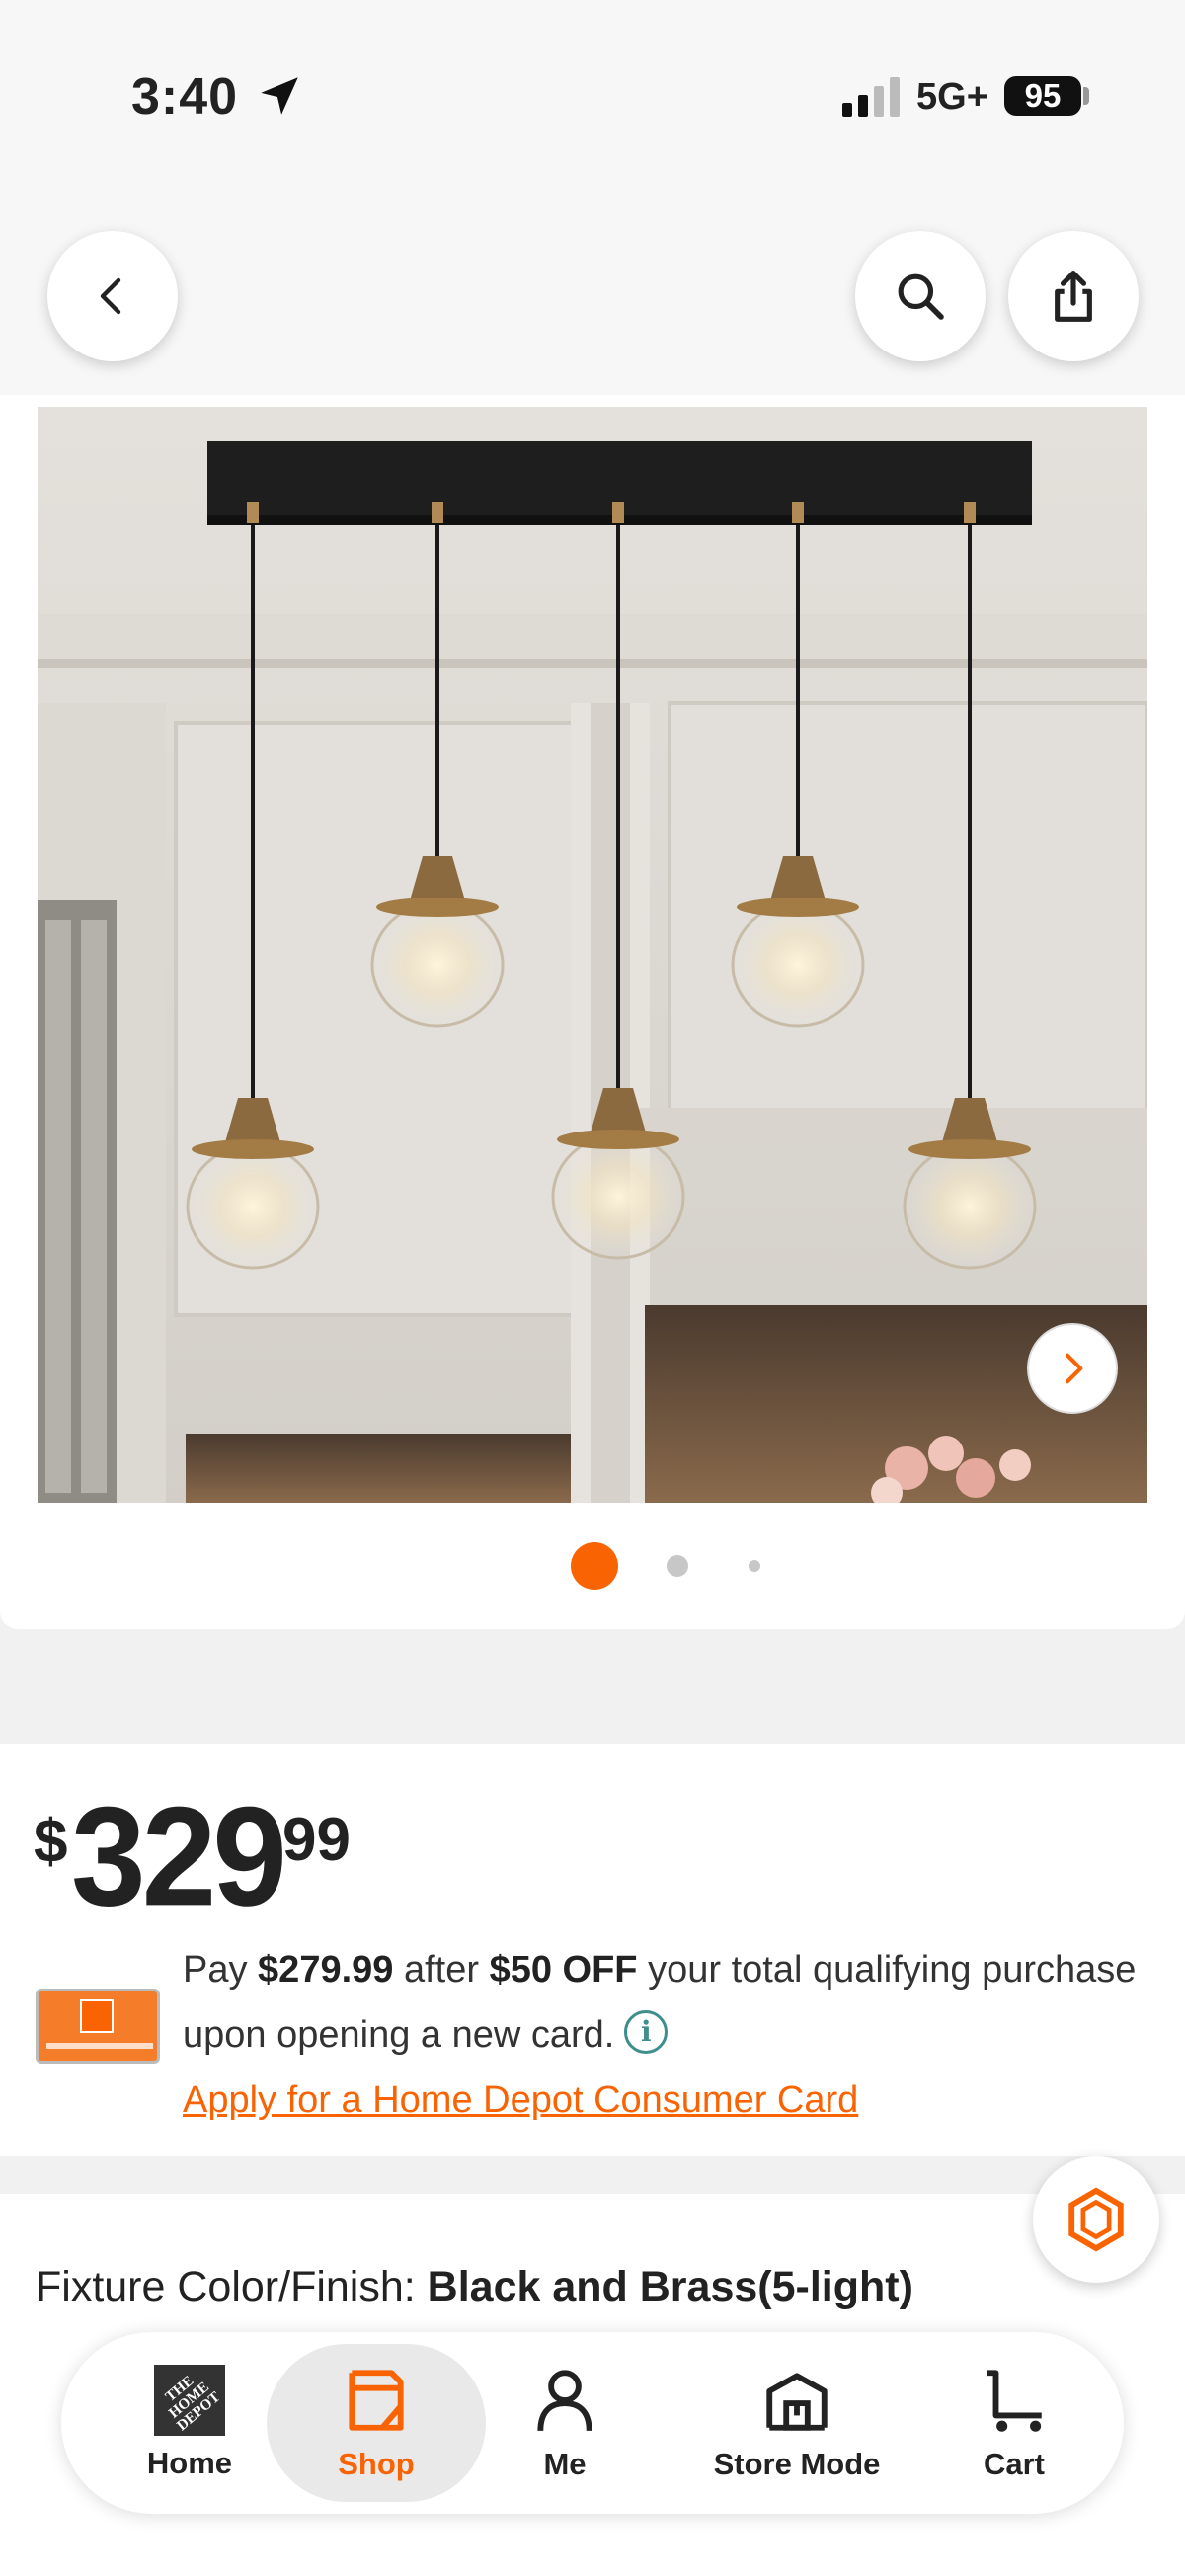 The height and width of the screenshot is (2576, 1185). Describe the element at coordinates (592, 98) in the screenshot. I see `status-bar: 3:40 5G+ 95` at that location.